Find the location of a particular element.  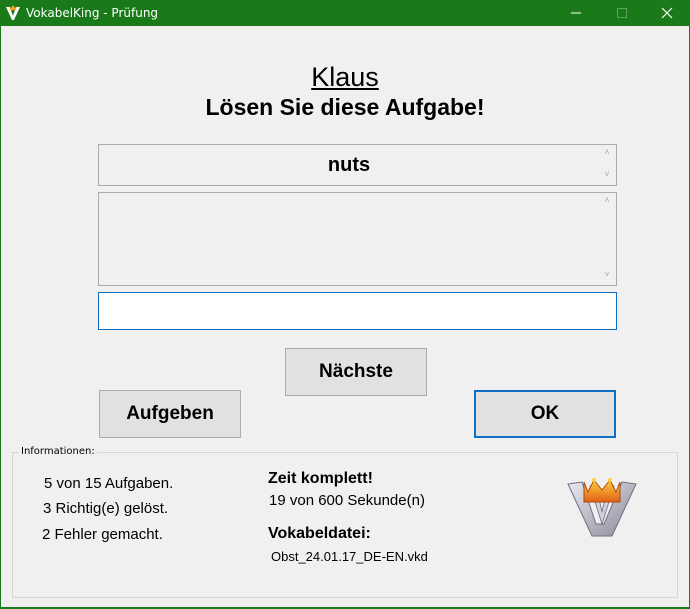

maximize-icon is located at coordinates (622, 13).